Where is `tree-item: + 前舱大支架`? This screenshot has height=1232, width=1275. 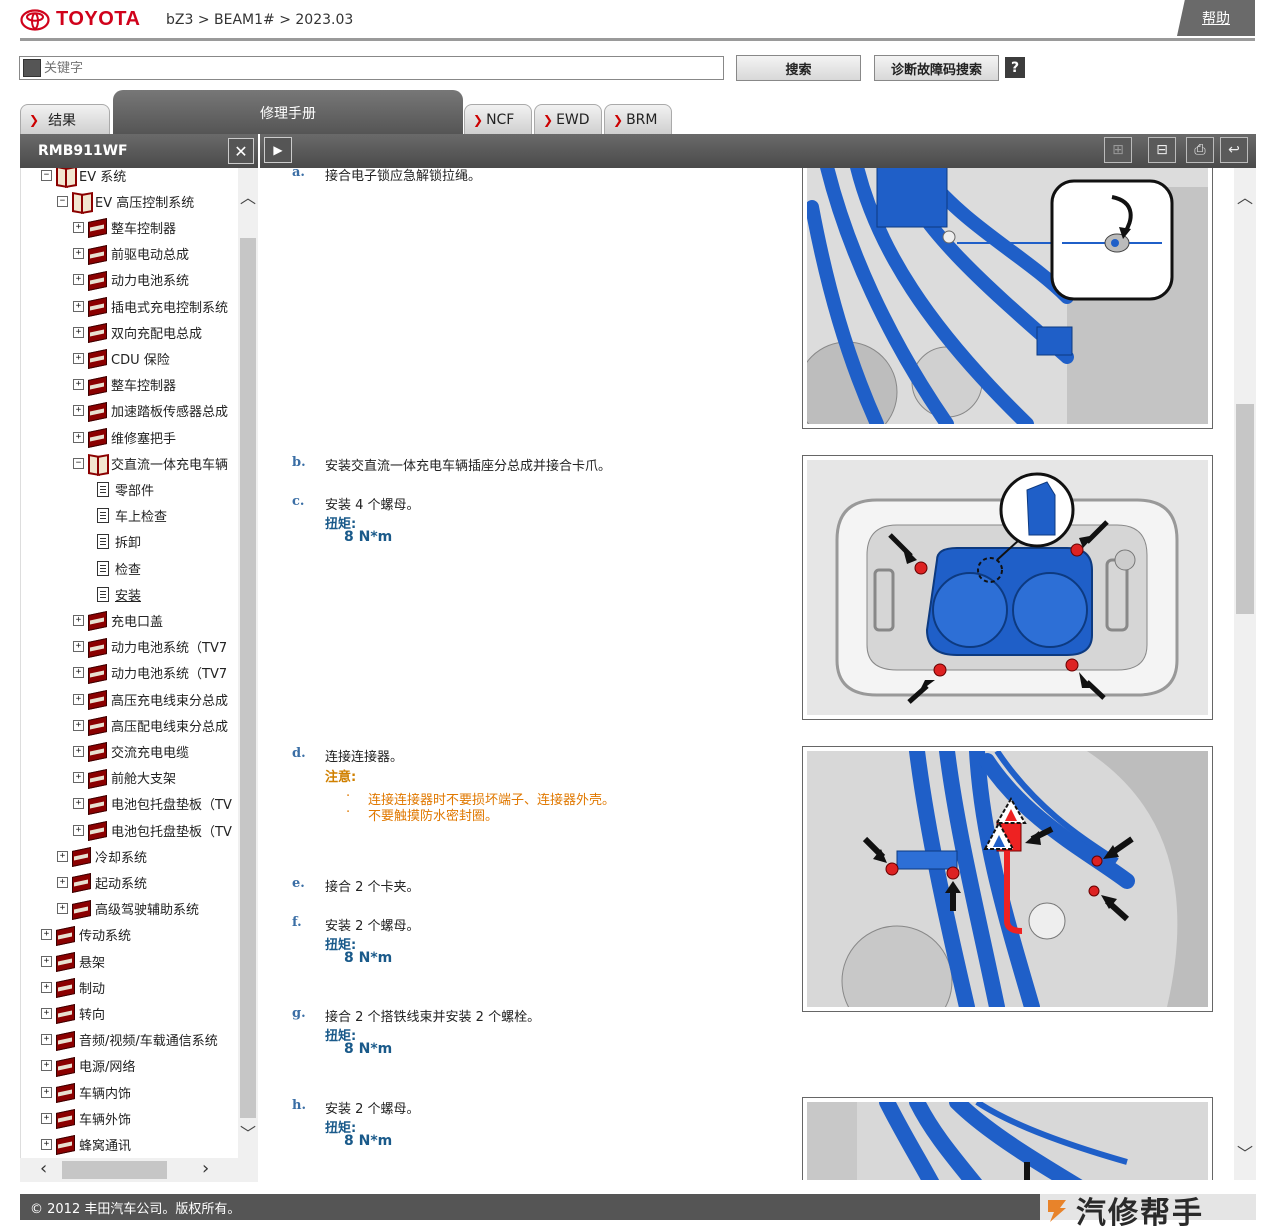
tree-item: + 前舱大支架 is located at coordinates (124, 778).